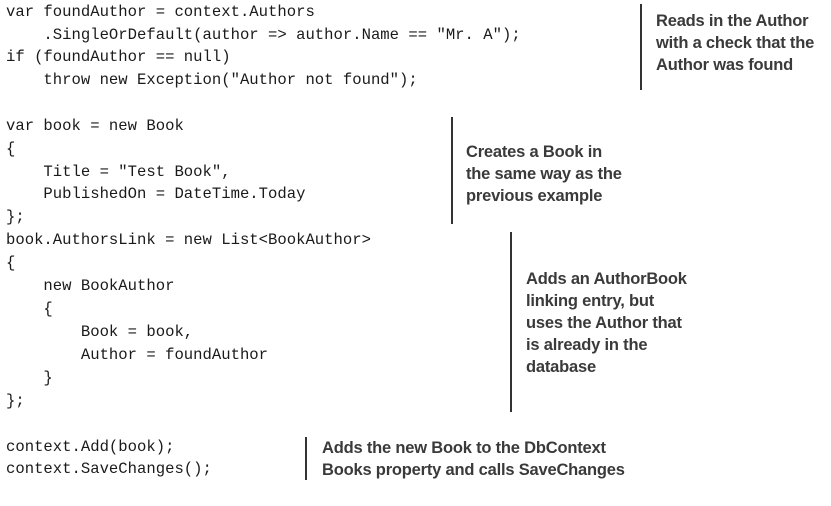  What do you see at coordinates (561, 367) in the screenshot?
I see `annotation-line: database` at bounding box center [561, 367].